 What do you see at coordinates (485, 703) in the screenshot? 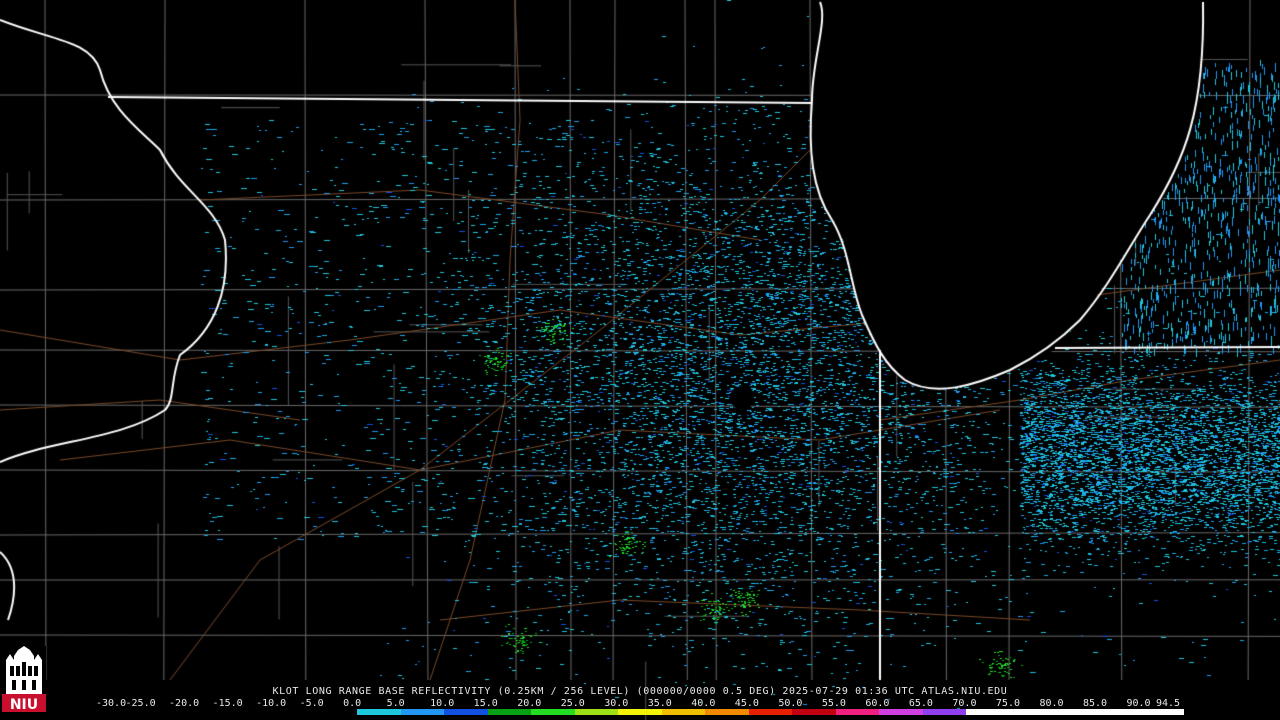
I see `scale-label: 15.0` at bounding box center [485, 703].